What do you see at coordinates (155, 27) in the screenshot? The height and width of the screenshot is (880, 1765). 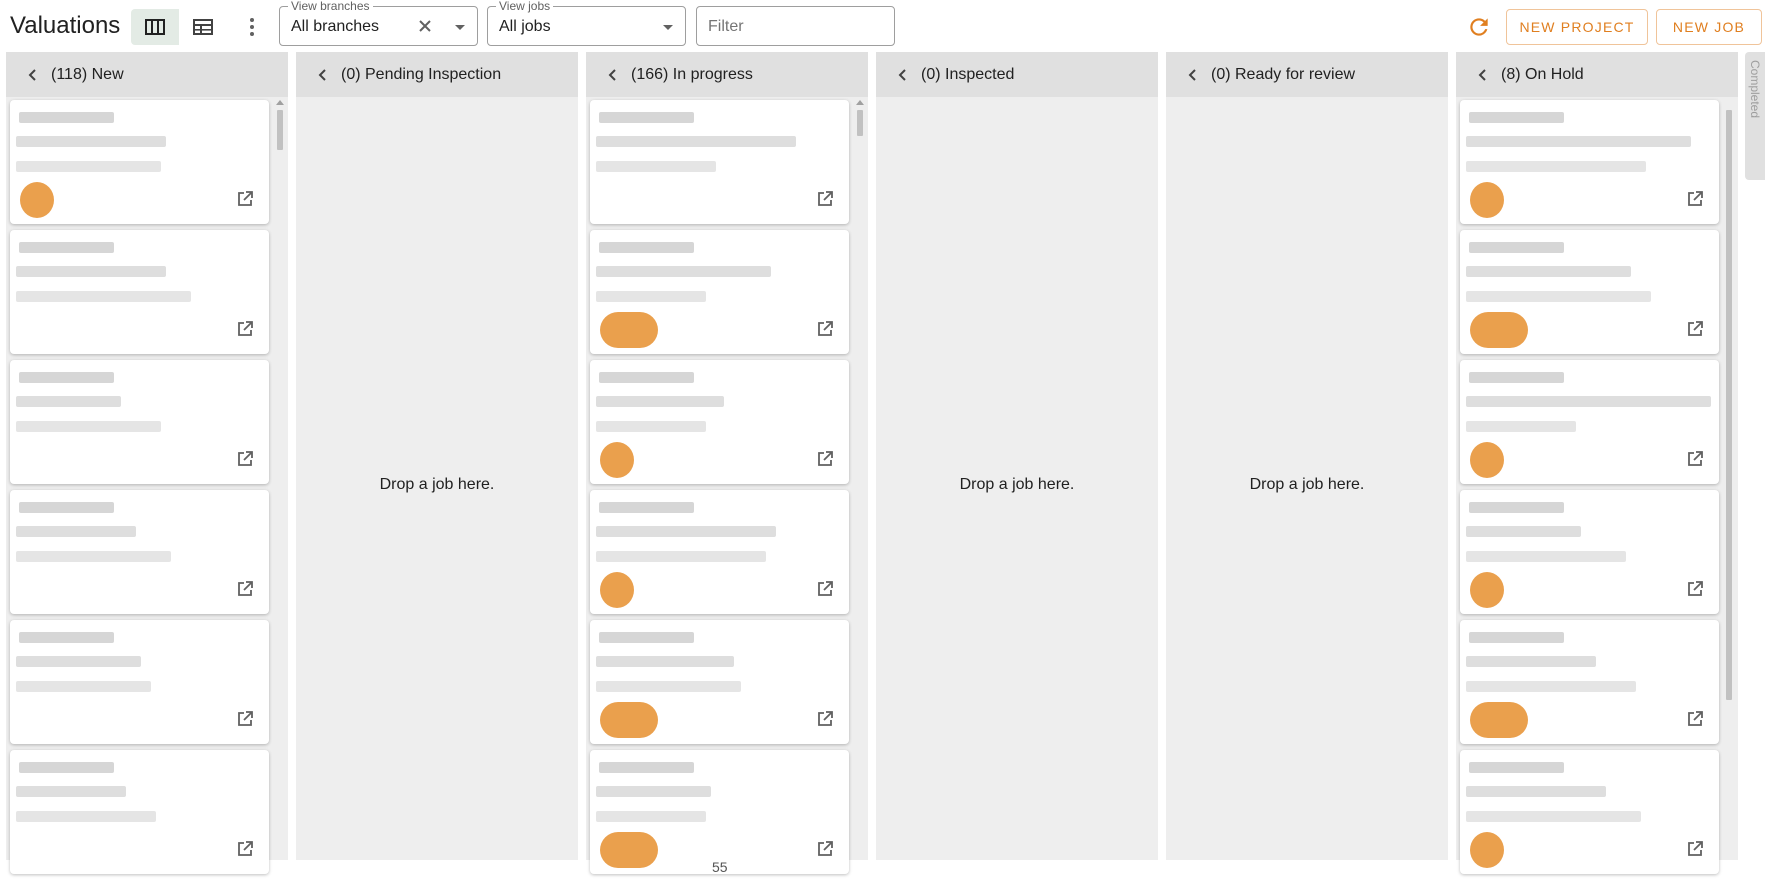 I see `board-view-button` at bounding box center [155, 27].